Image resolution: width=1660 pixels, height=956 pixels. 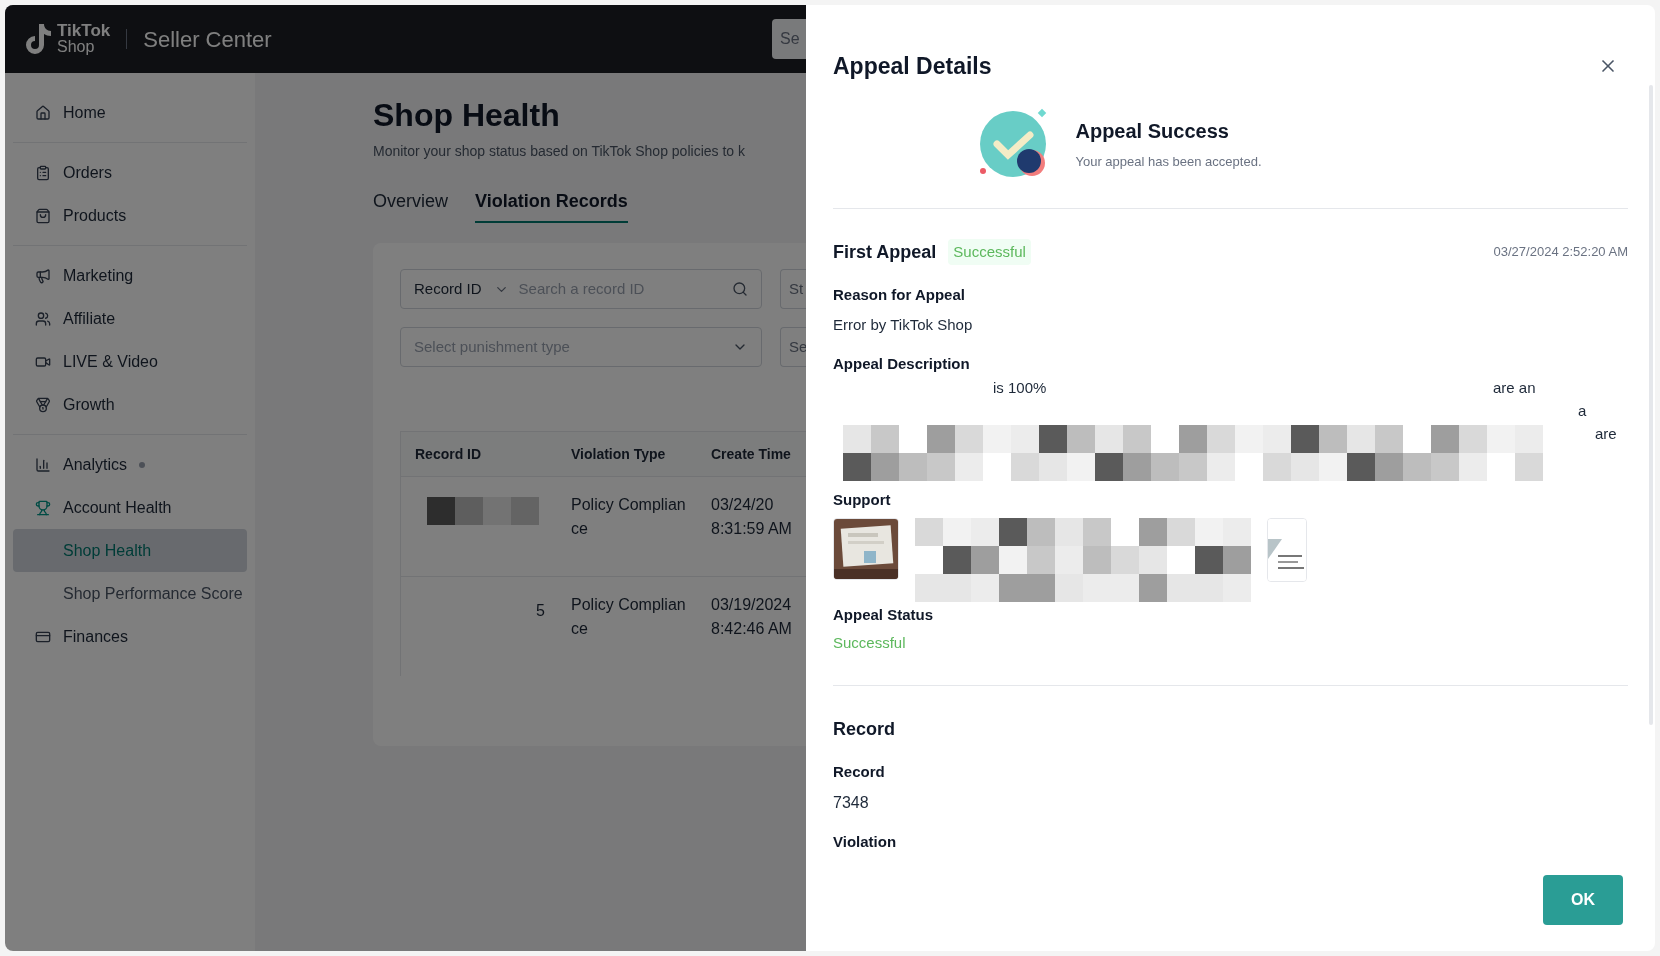 What do you see at coordinates (859, 771) in the screenshot?
I see `field-label: Record` at bounding box center [859, 771].